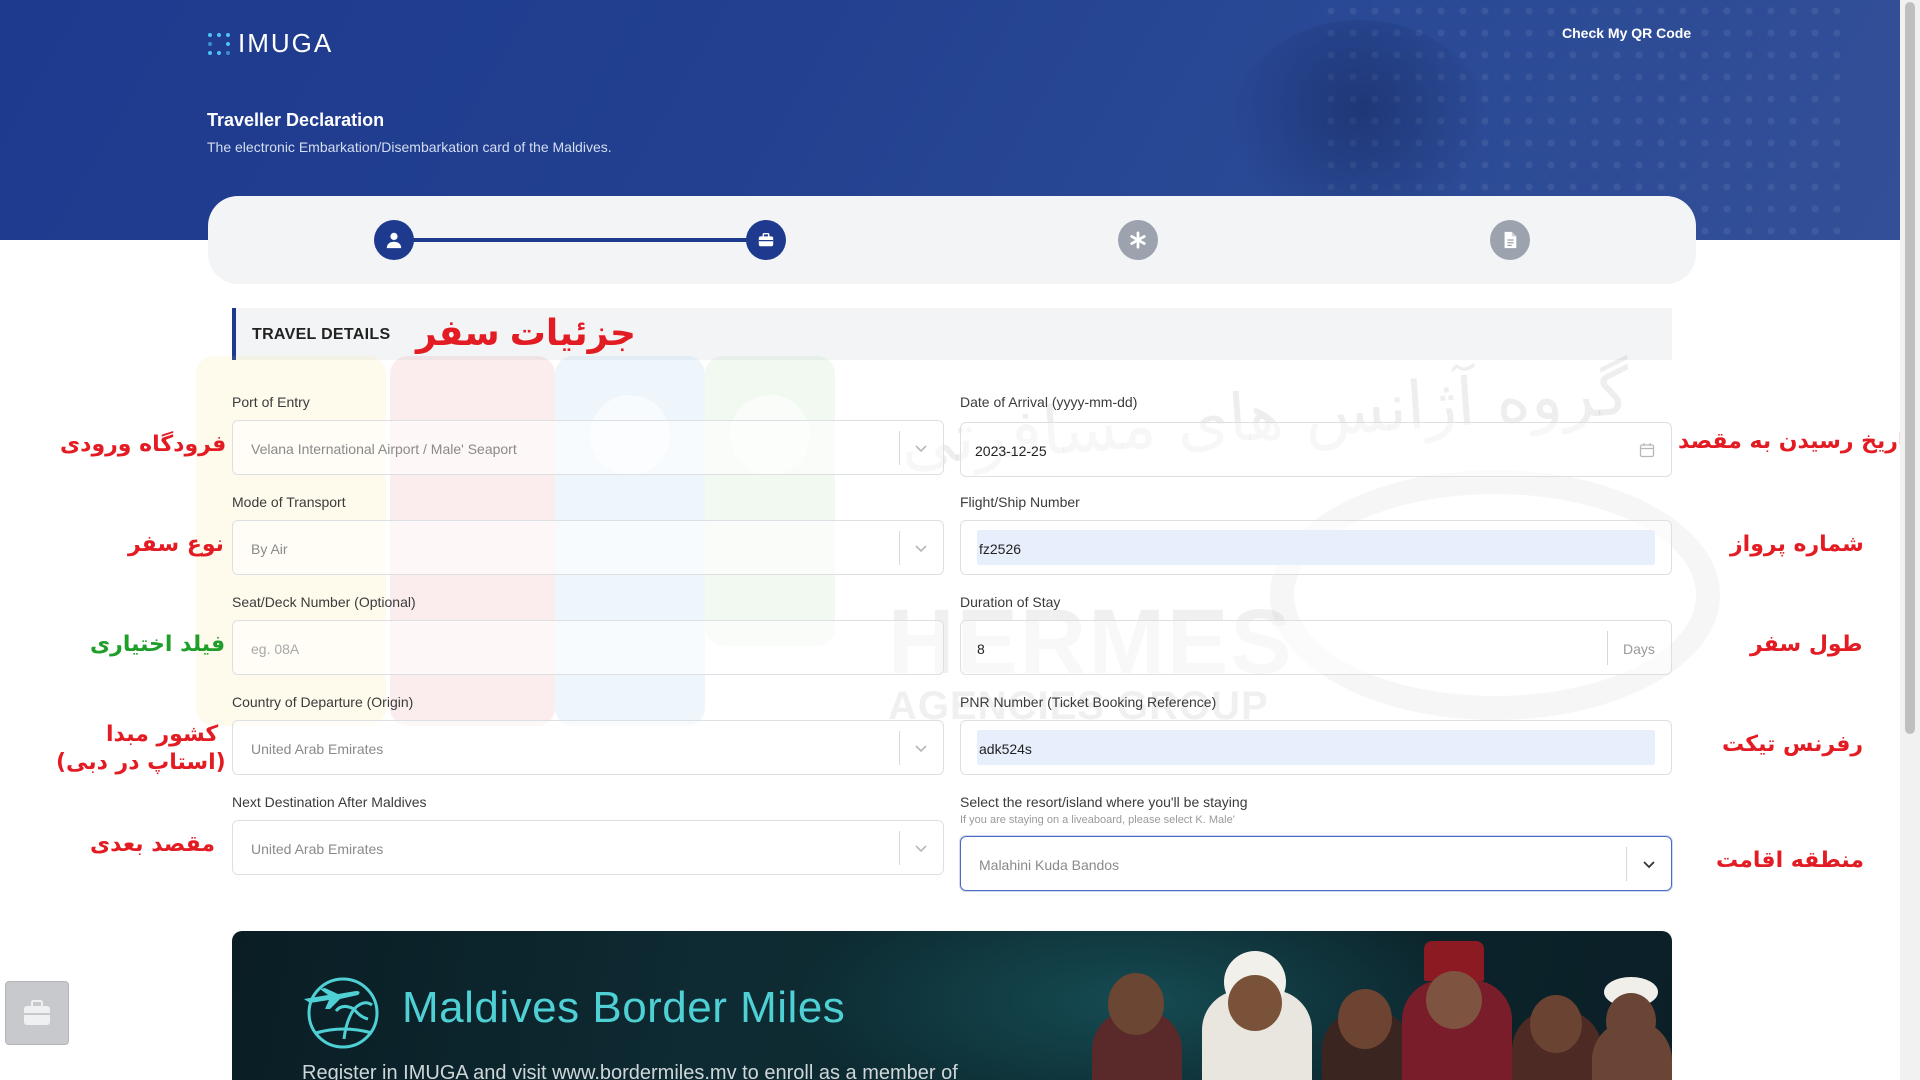  I want to click on next-destination-label: Next Destination After Maldives, so click(329, 802).